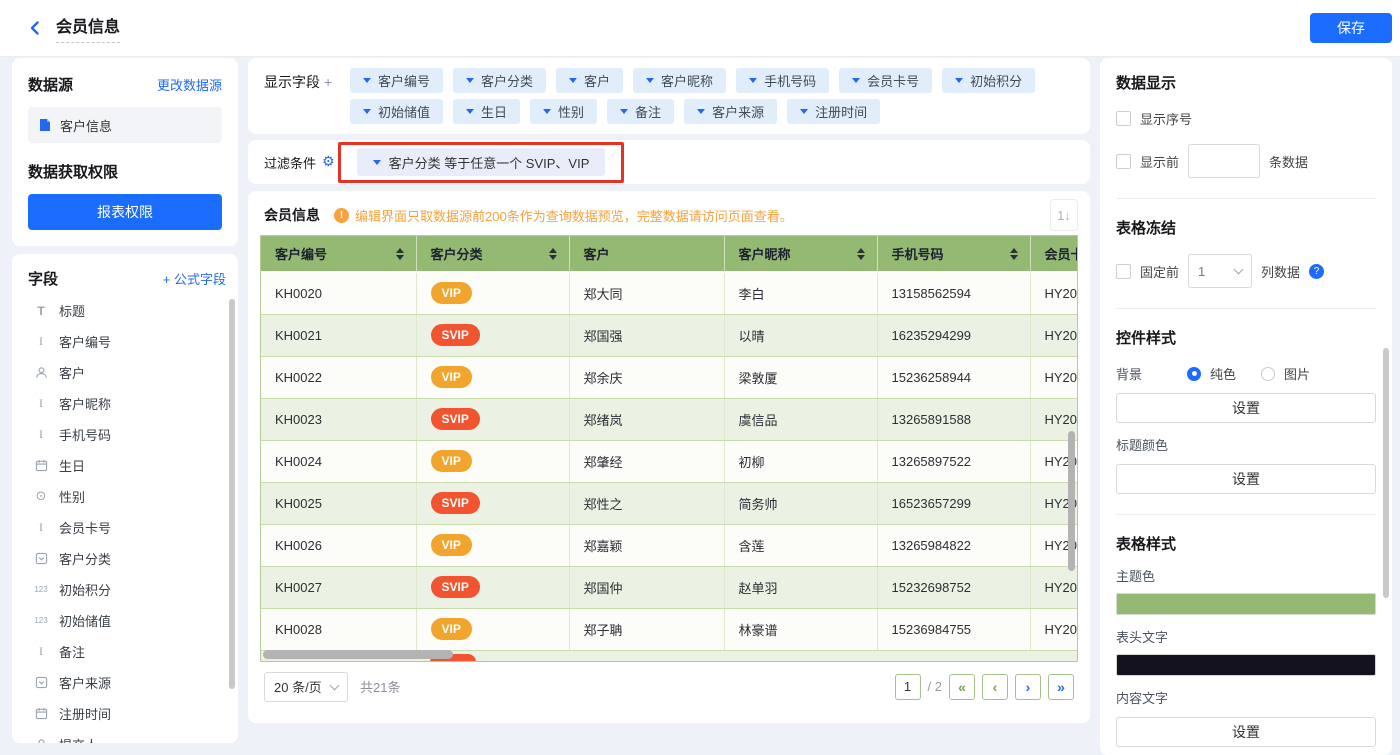  Describe the element at coordinates (834, 111) in the screenshot. I see `field-chip: 注册时间` at that location.